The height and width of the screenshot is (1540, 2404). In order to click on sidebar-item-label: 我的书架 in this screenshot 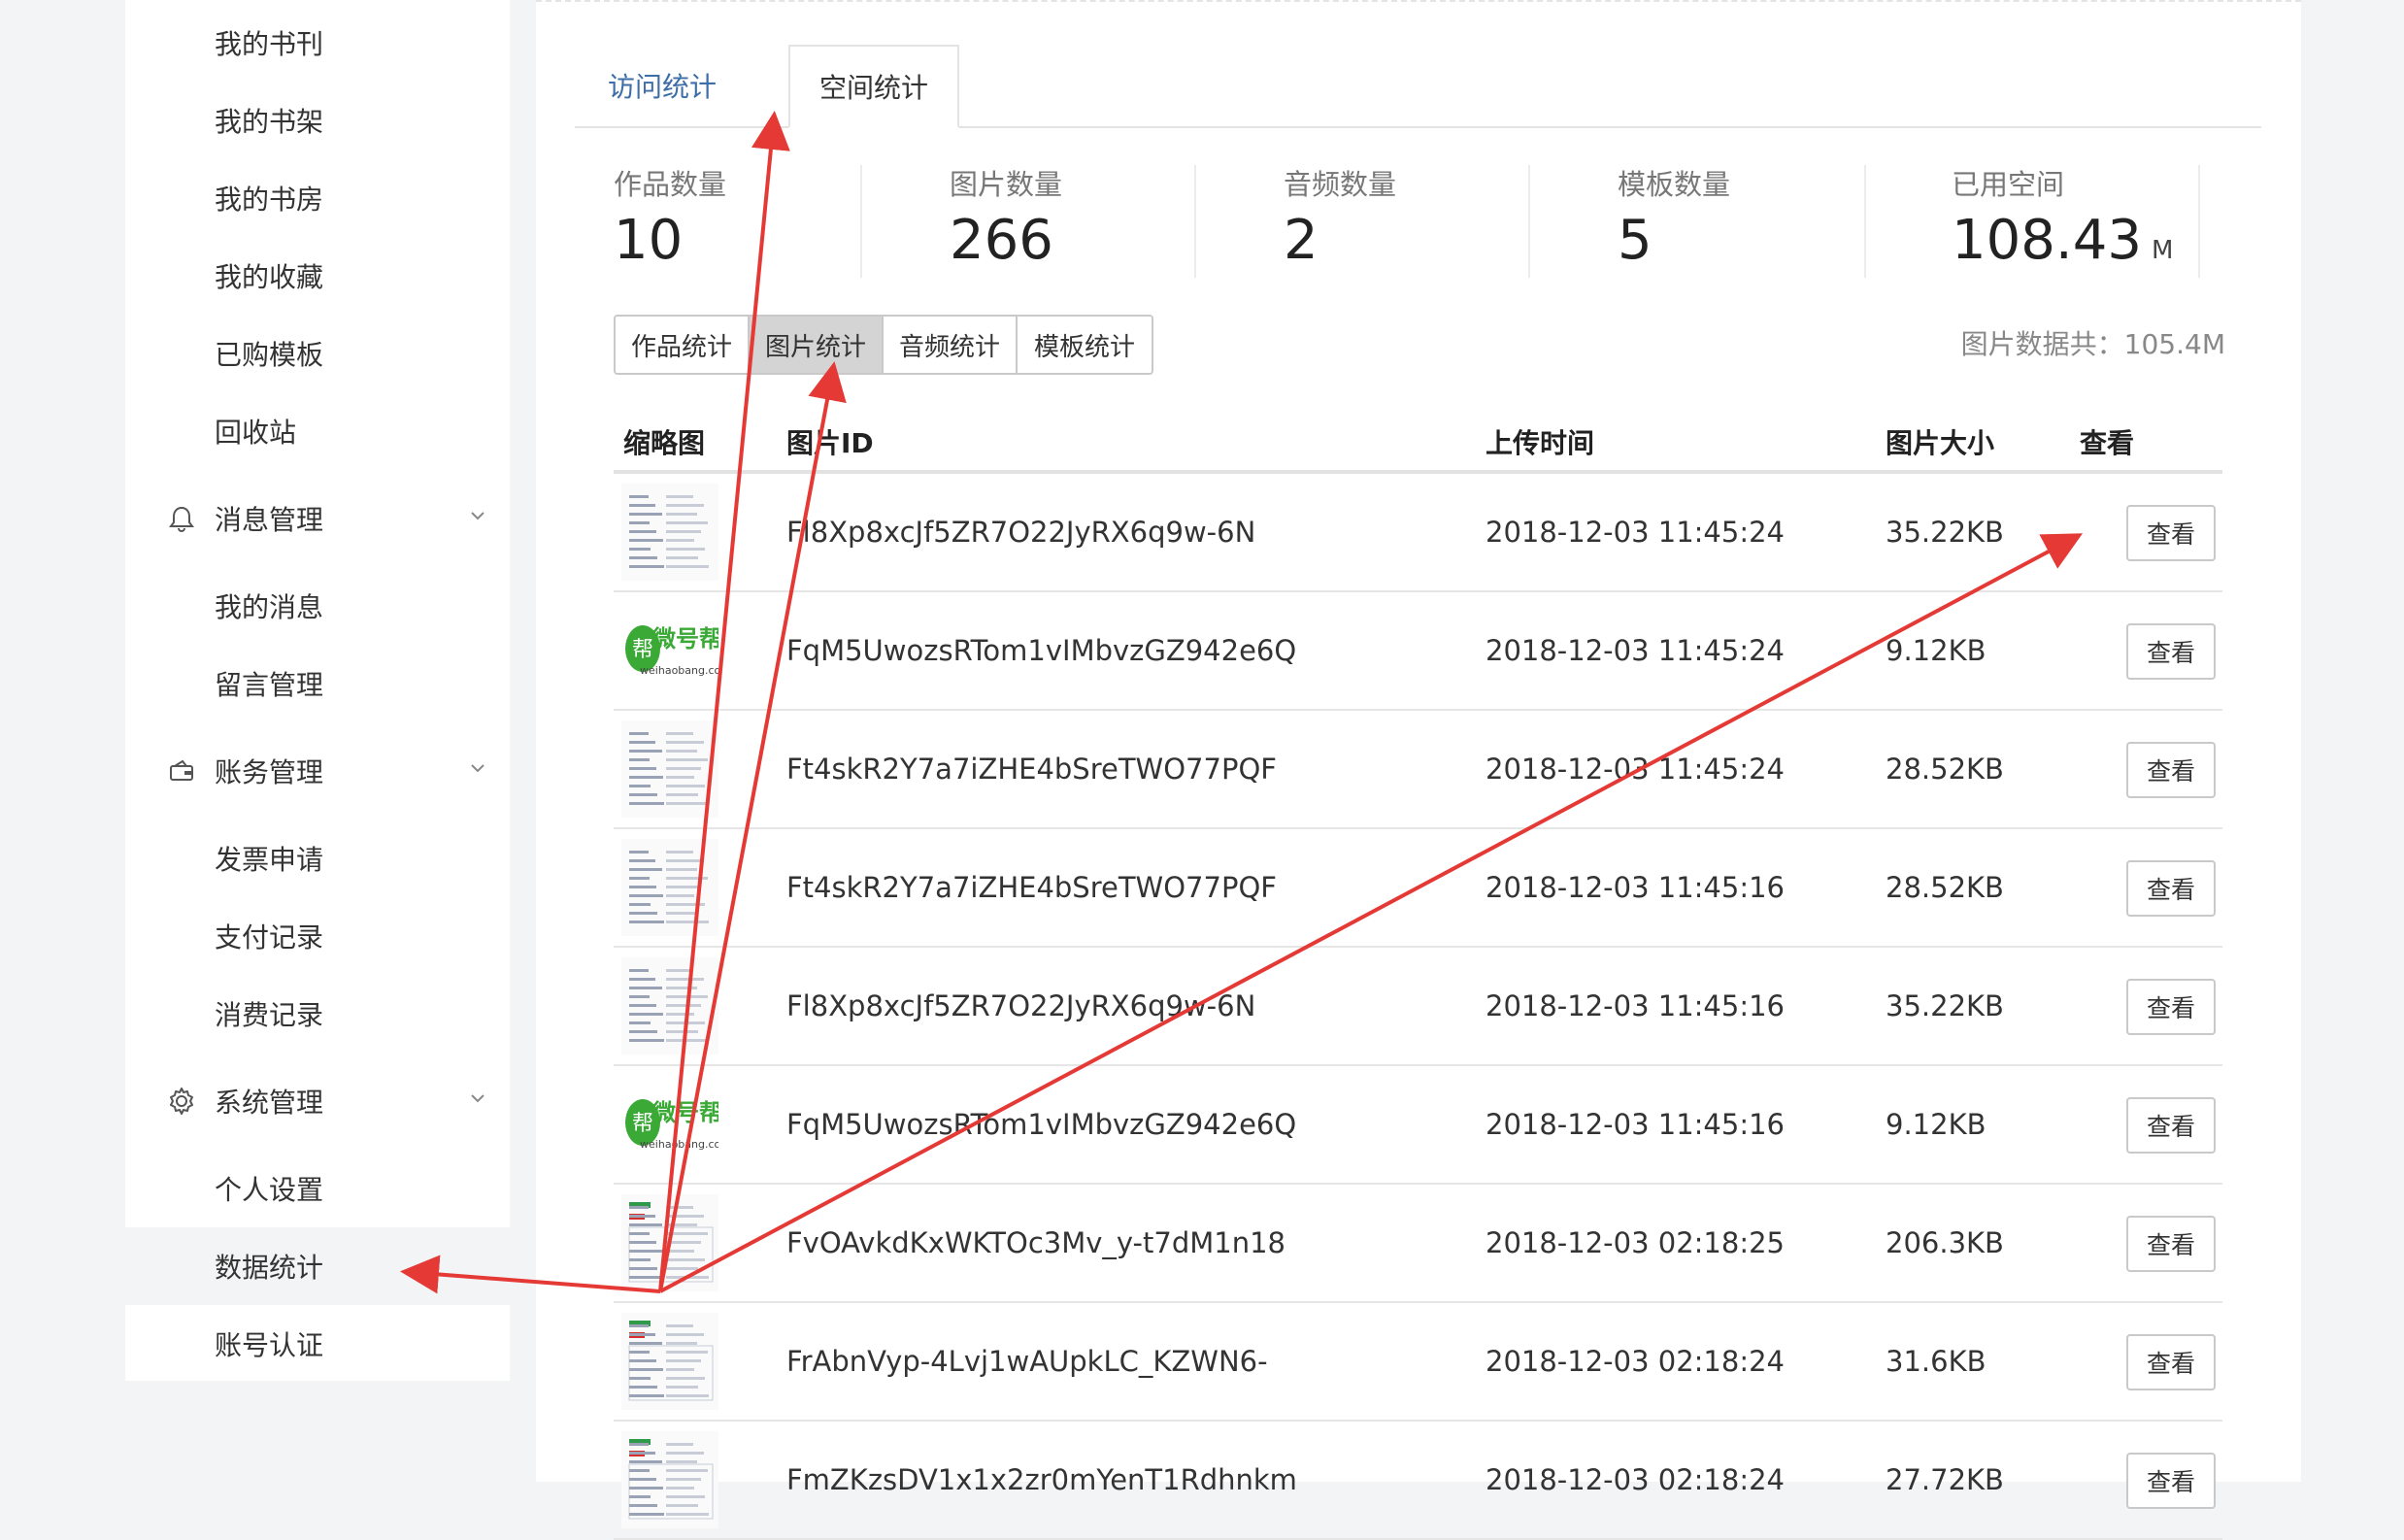, I will do `click(269, 122)`.